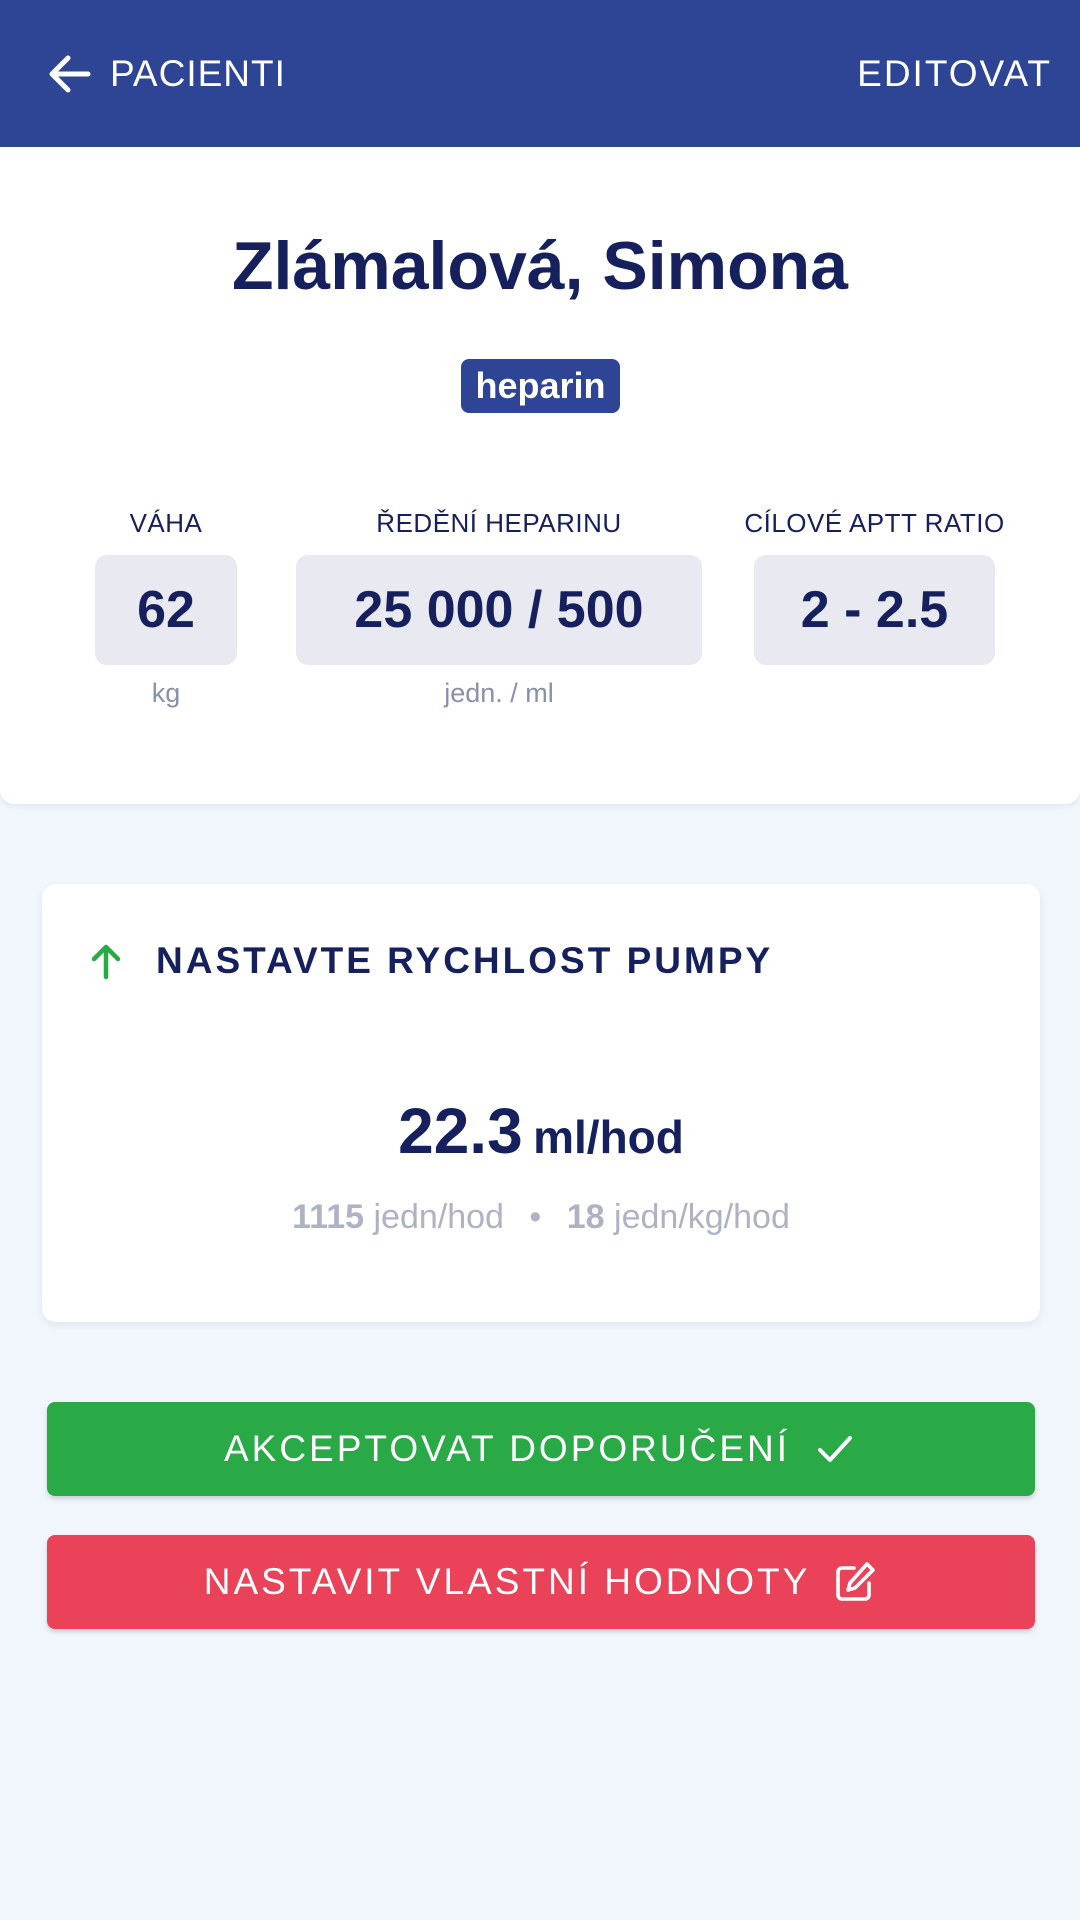 The height and width of the screenshot is (1920, 1080). I want to click on pump-rate-value: 22.3, so click(460, 1131).